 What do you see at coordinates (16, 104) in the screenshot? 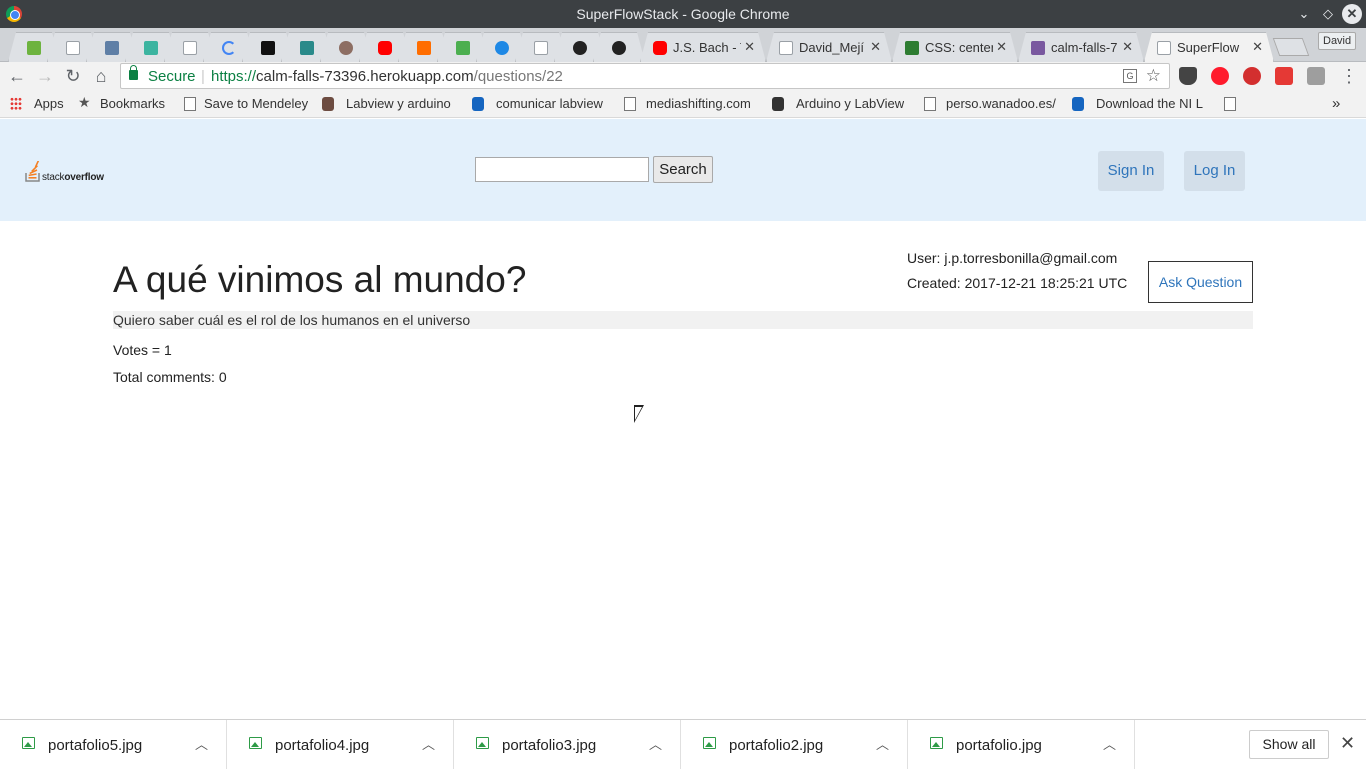
I see `apps-grid-icon` at bounding box center [16, 104].